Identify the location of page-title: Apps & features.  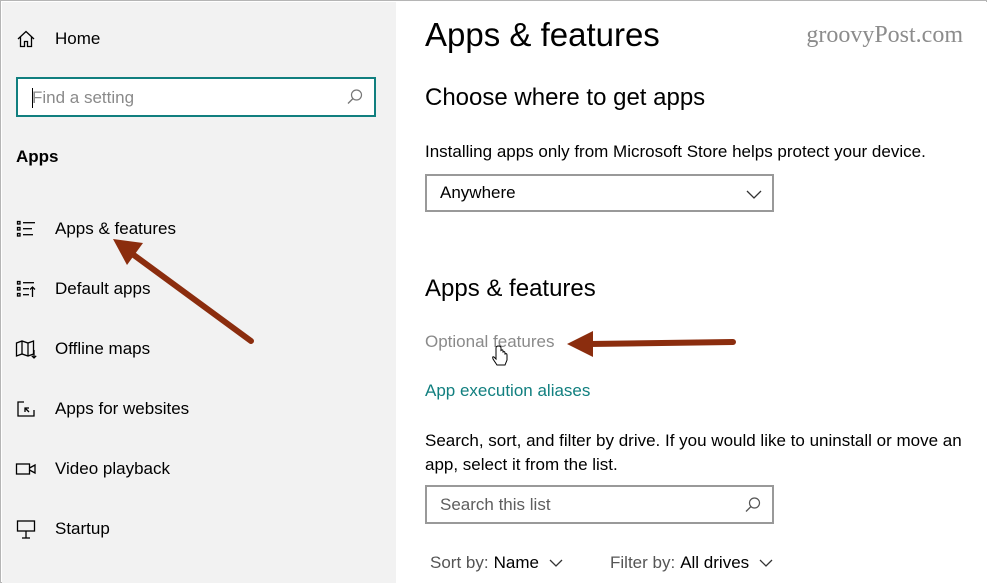
(542, 34).